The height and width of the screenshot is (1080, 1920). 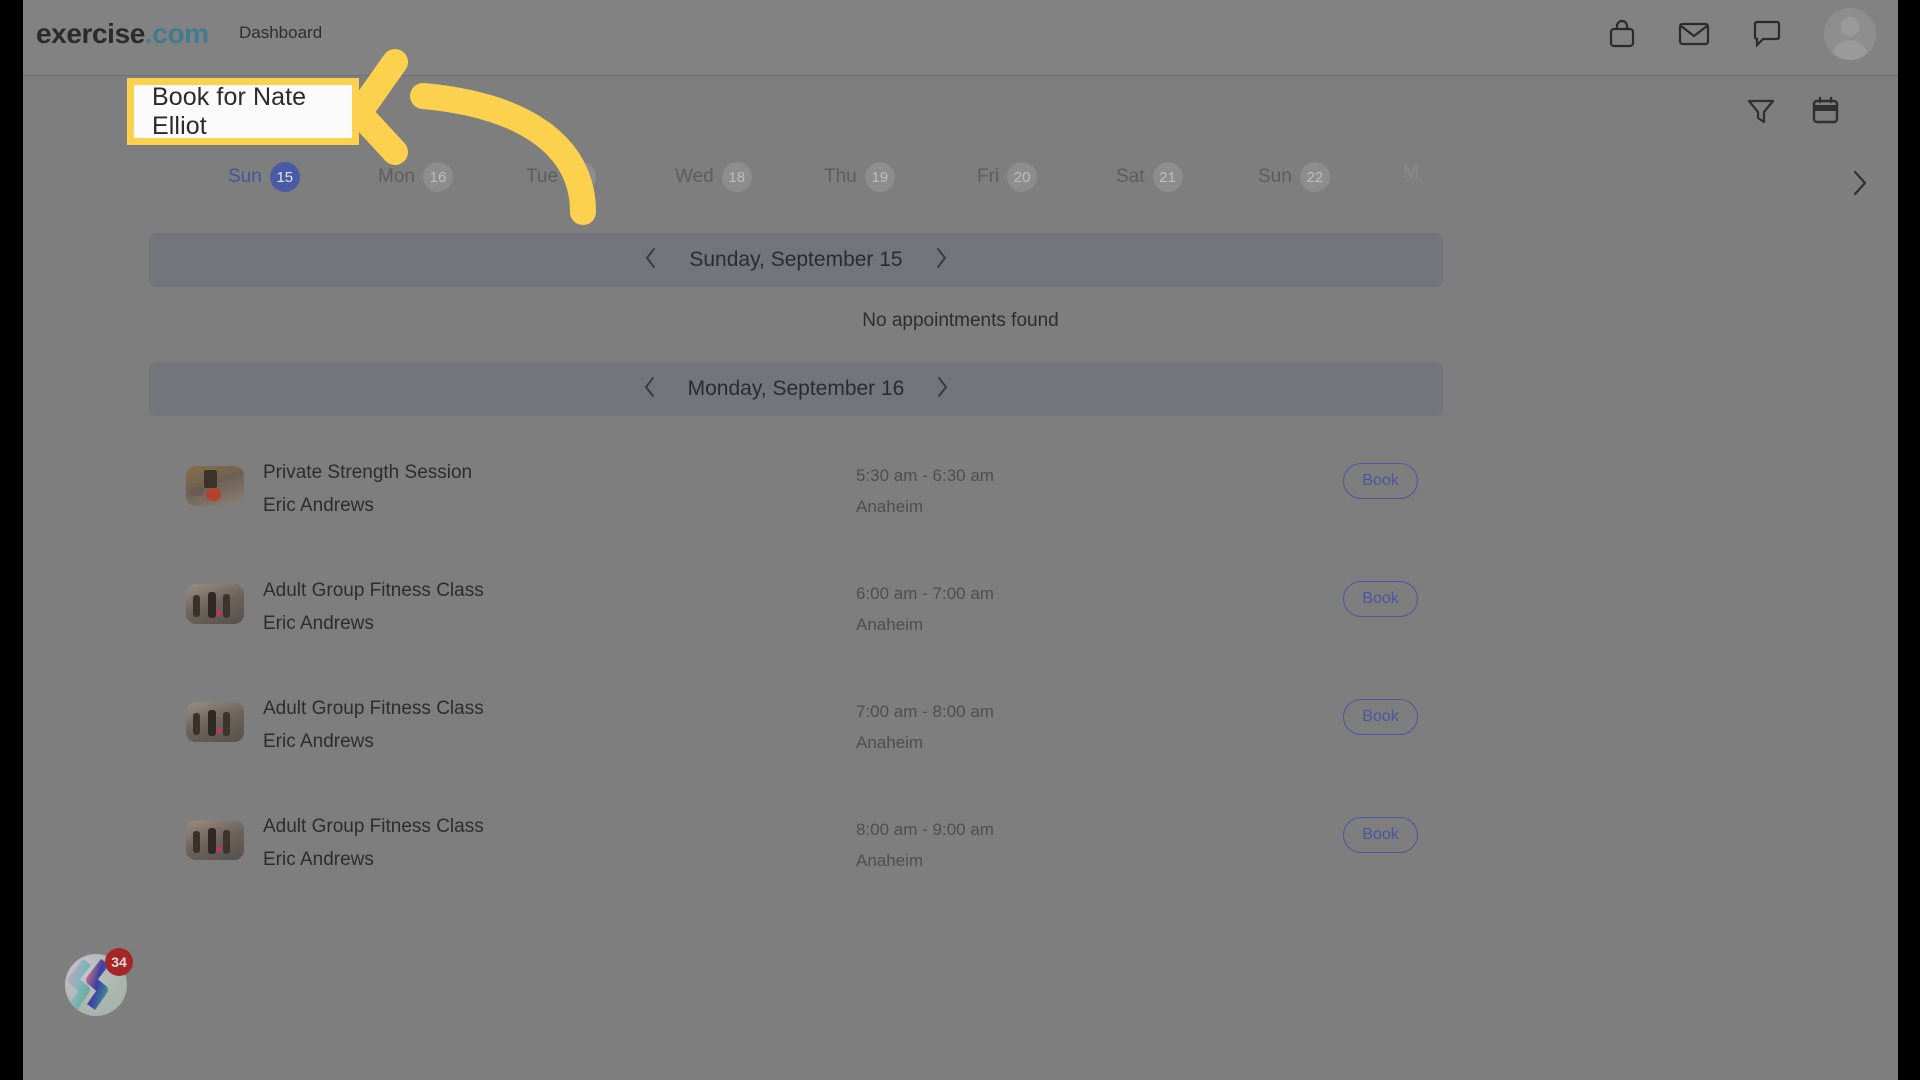 What do you see at coordinates (581, 177) in the screenshot?
I see `day-date-pill: 17` at bounding box center [581, 177].